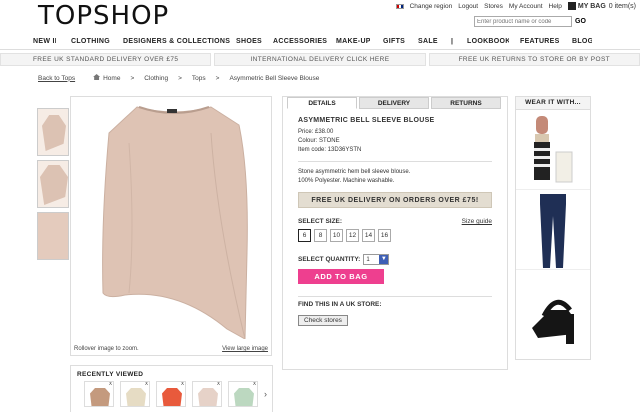 This screenshot has height=412, width=640. What do you see at coordinates (428, 41) in the screenshot?
I see `nav-sale: SALE` at bounding box center [428, 41].